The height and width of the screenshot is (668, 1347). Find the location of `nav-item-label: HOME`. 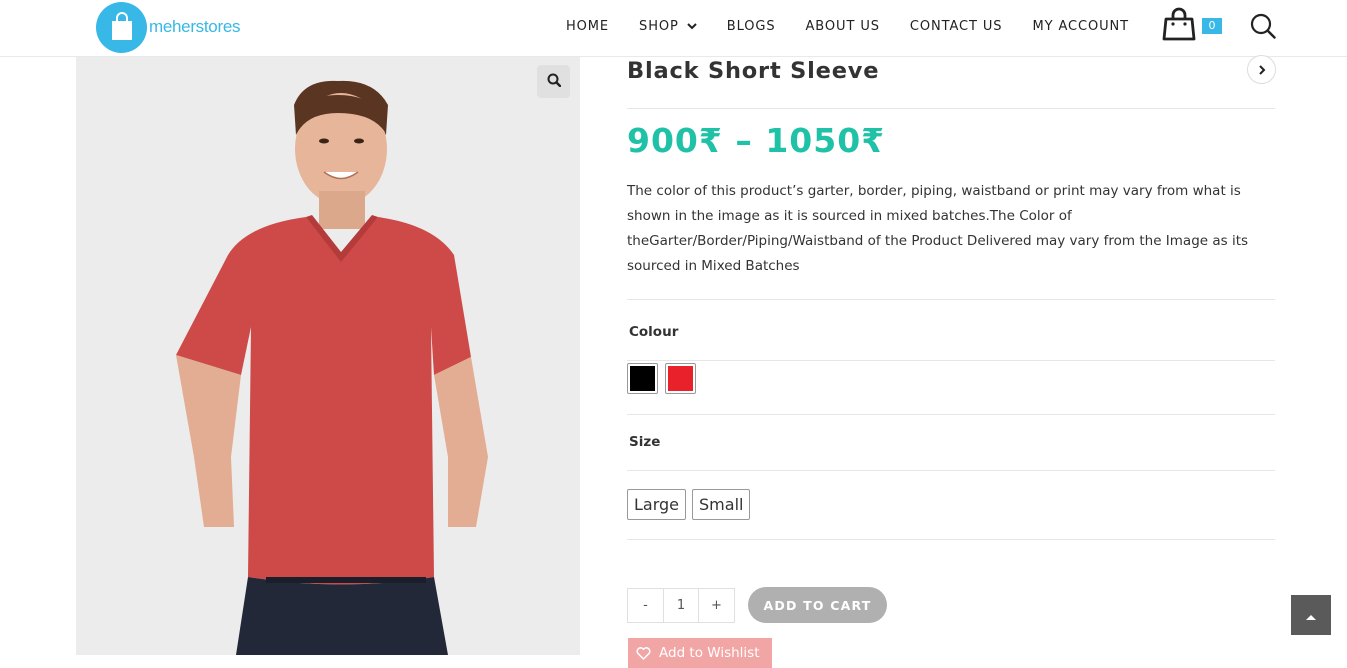

nav-item-label: HOME is located at coordinates (588, 26).